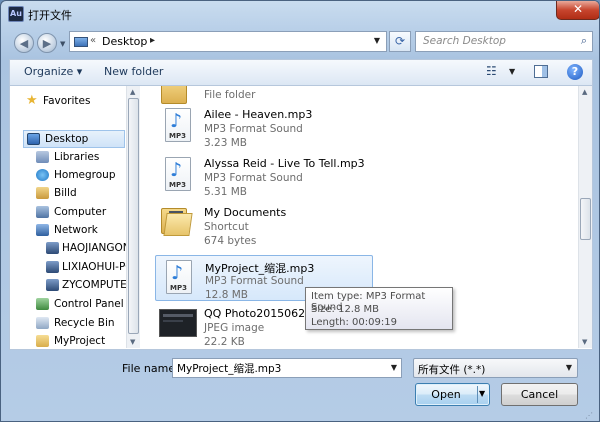 The width and height of the screenshot is (600, 422). What do you see at coordinates (264, 225) in the screenshot?
I see `list-item-my-documents: My Documents Shortcut 674 bytes` at bounding box center [264, 225].